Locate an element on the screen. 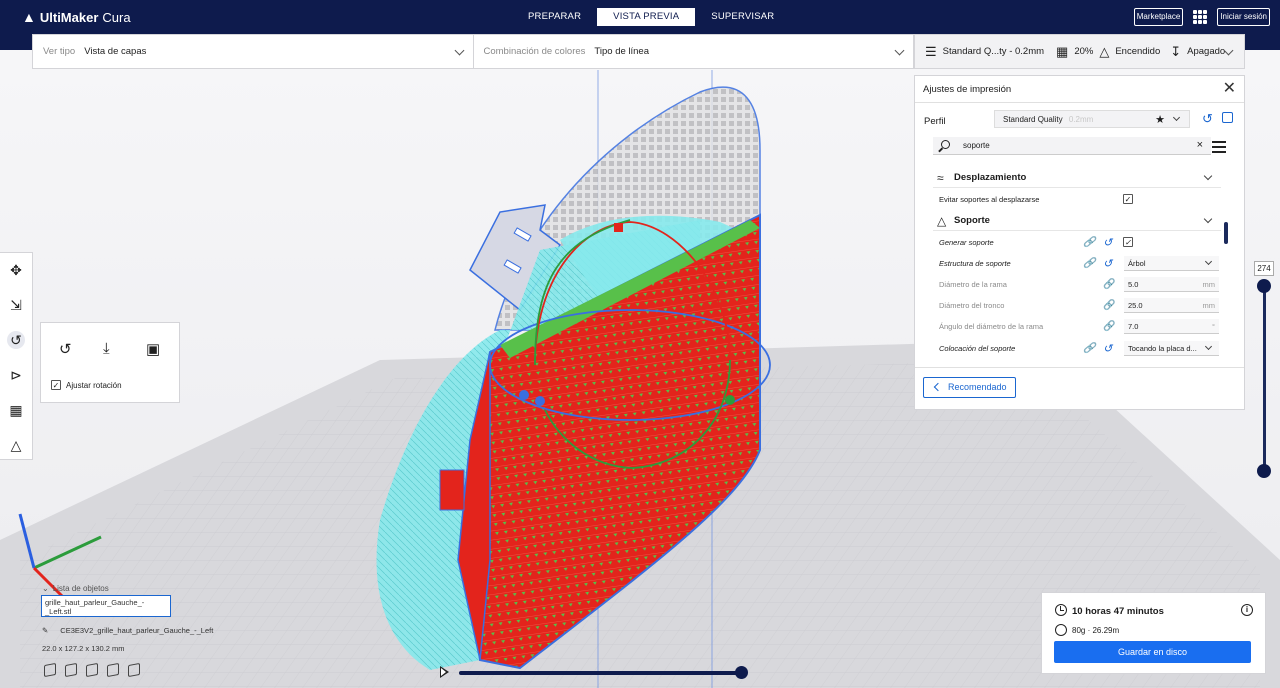 The image size is (1280, 688). branch-diameter-input: 5.0 mm is located at coordinates (1171, 284).